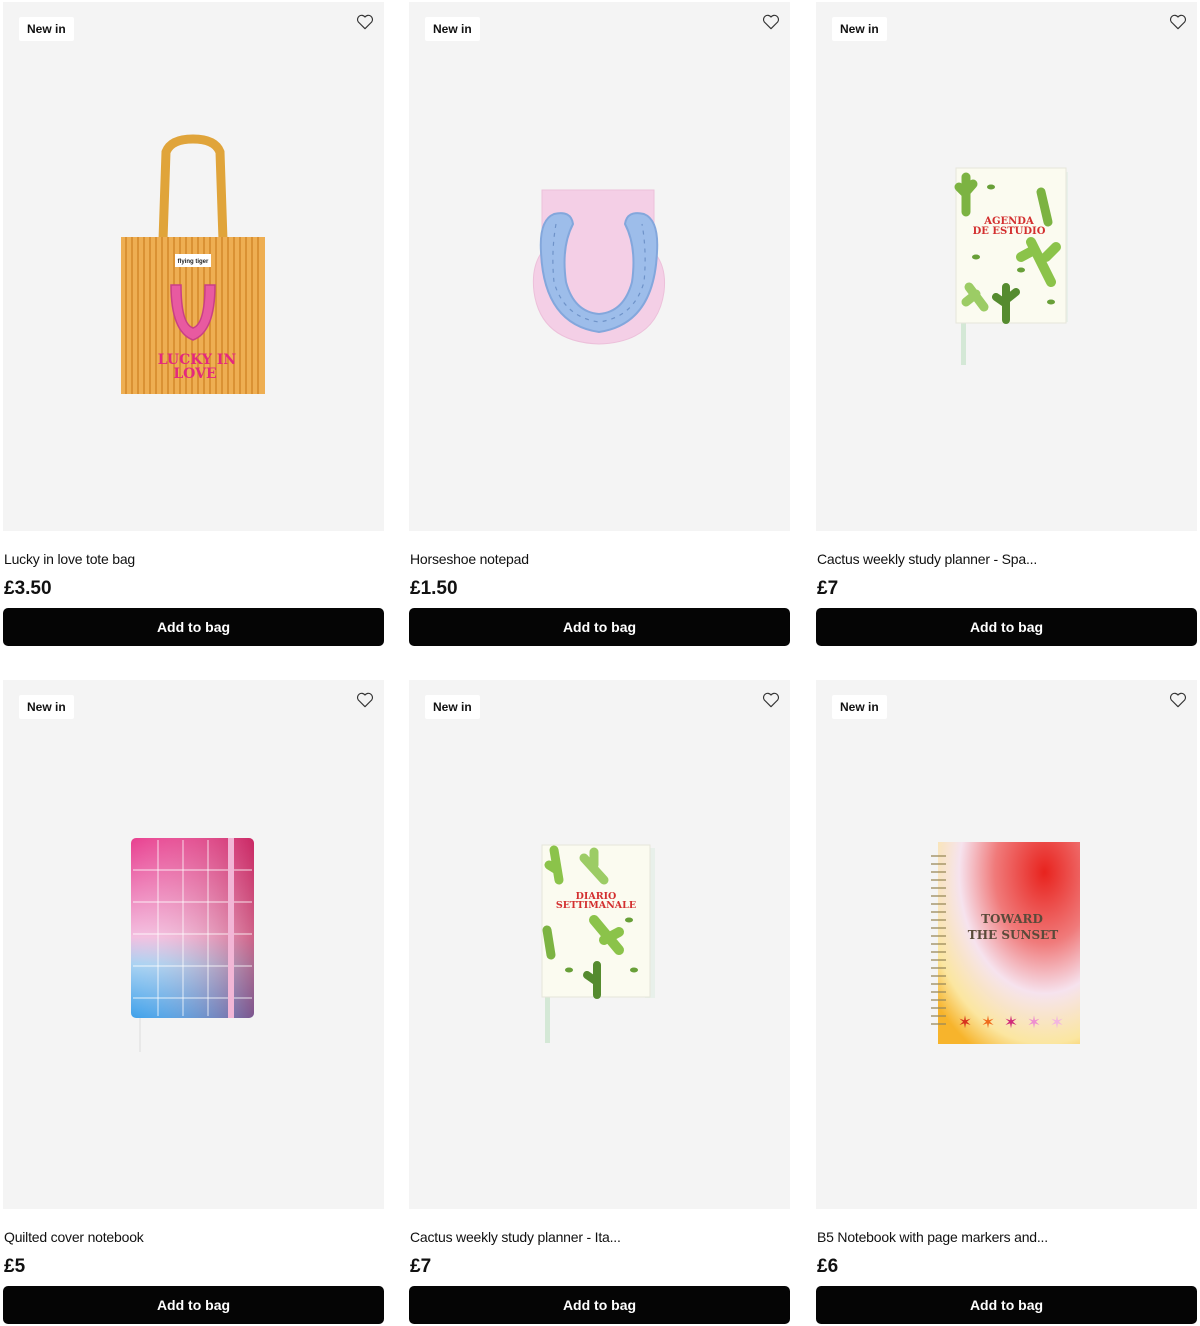  Describe the element at coordinates (469, 559) in the screenshot. I see `product-title: Horseshoe notepad` at that location.